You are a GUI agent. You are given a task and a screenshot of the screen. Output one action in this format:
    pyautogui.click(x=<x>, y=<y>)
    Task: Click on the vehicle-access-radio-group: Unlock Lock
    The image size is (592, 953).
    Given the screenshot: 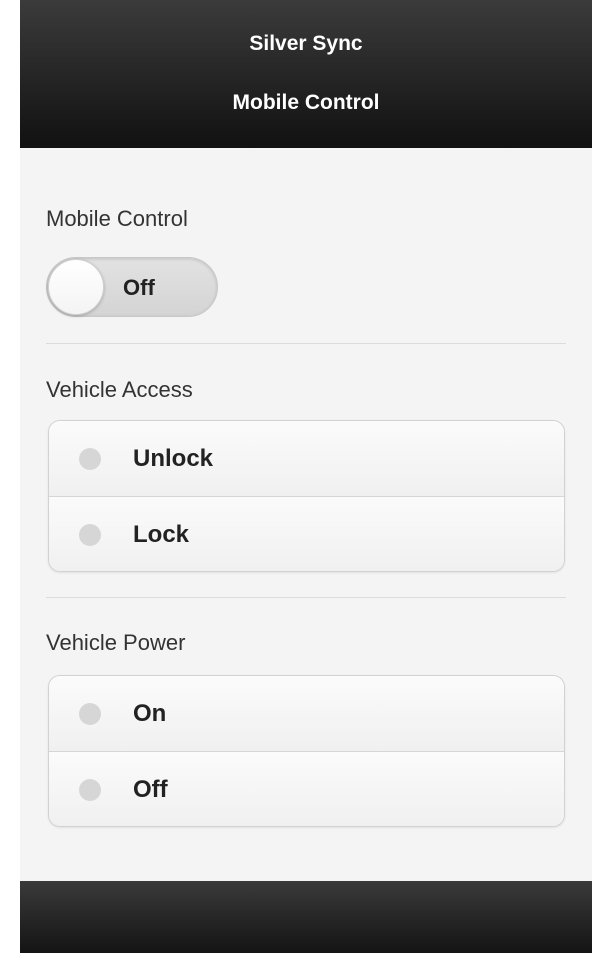 What is the action you would take?
    pyautogui.click(x=306, y=496)
    